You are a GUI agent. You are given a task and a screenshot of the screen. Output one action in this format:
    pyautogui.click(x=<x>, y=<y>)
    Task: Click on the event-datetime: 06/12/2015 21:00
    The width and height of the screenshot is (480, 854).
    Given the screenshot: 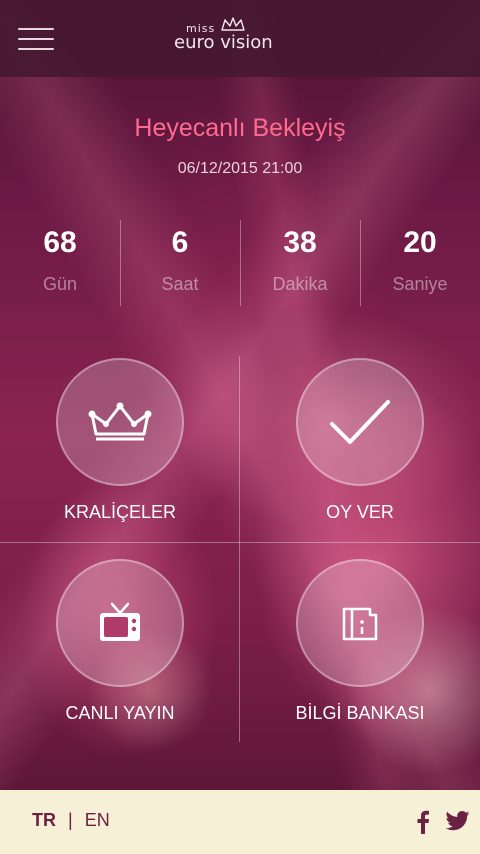 What is the action you would take?
    pyautogui.click(x=240, y=168)
    